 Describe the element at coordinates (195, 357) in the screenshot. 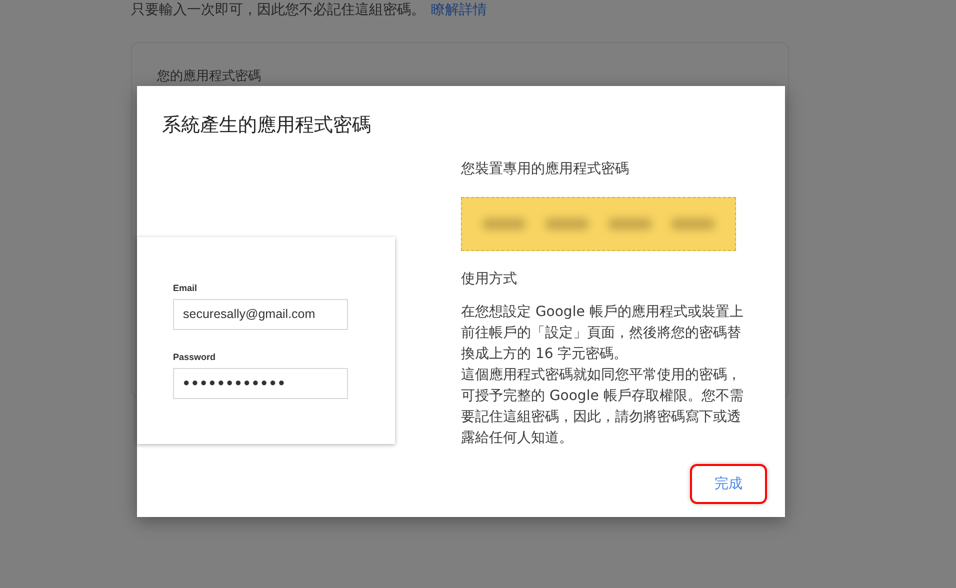

I see `password-label: Password` at that location.